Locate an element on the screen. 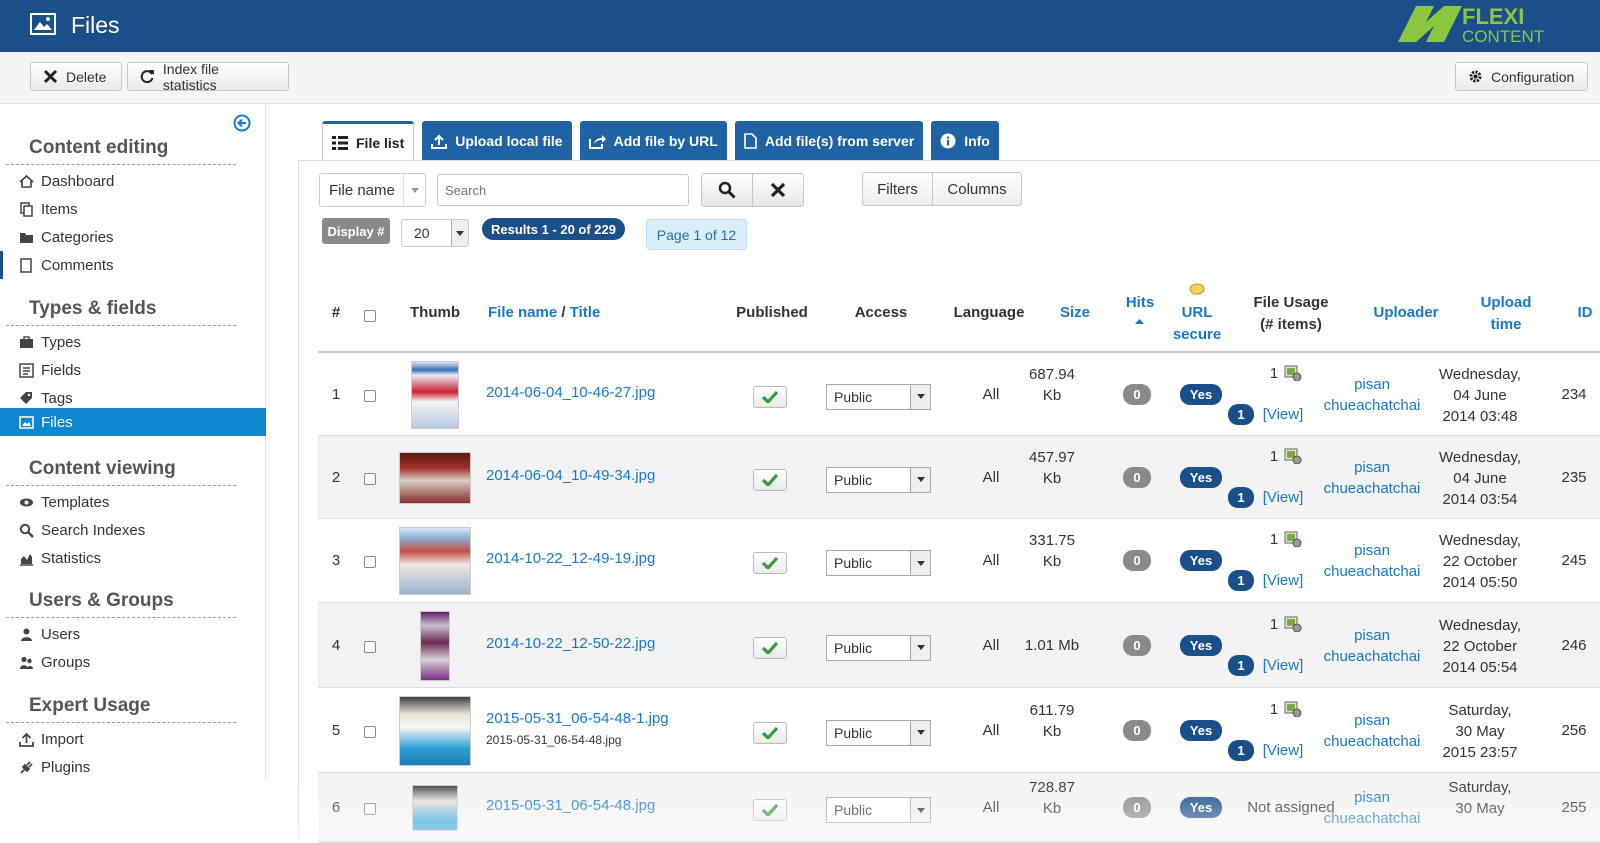 The width and height of the screenshot is (1600, 843). search-button is located at coordinates (727, 190).